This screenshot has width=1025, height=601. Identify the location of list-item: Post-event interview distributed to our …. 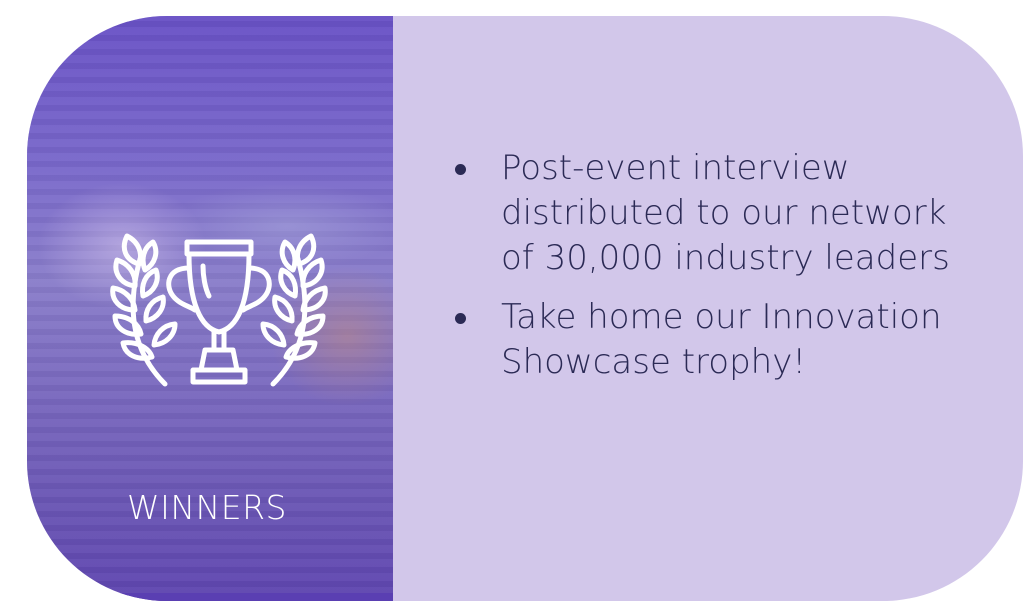
(711, 213).